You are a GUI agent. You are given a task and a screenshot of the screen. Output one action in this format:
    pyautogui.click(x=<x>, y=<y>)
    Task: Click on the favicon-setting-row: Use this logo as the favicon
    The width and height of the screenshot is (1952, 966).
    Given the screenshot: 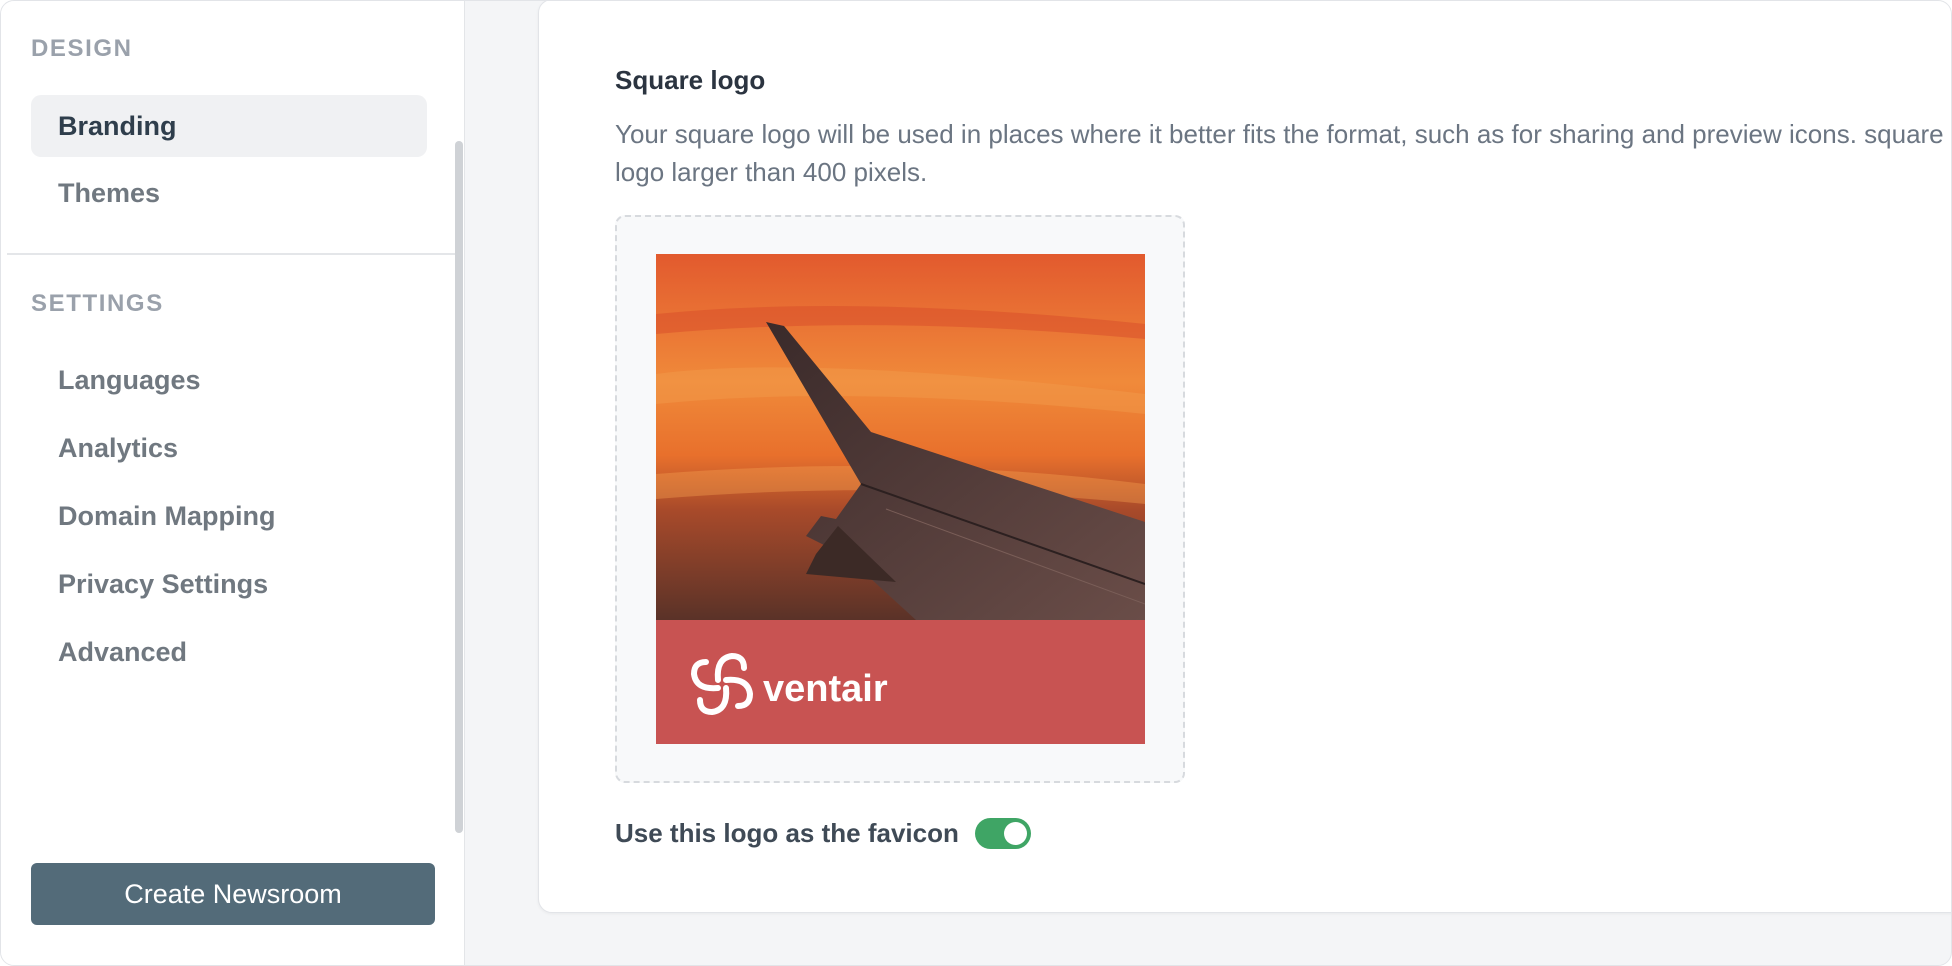 What is the action you would take?
    pyautogui.click(x=823, y=833)
    